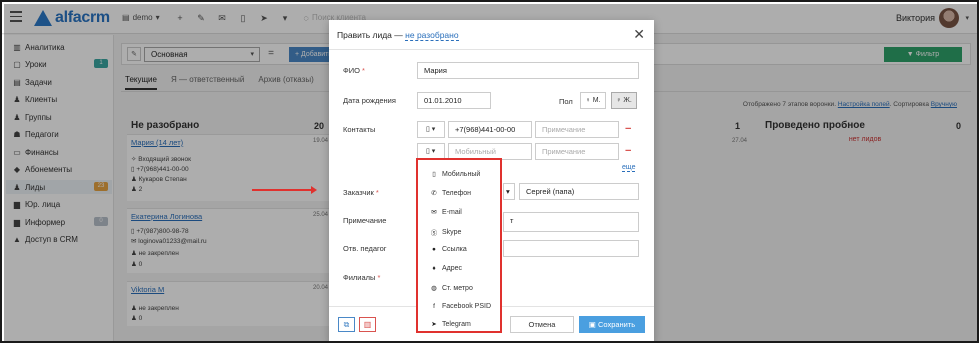  Describe the element at coordinates (434, 233) in the screenshot. I see `skype-icon: Ⓢ` at that location.